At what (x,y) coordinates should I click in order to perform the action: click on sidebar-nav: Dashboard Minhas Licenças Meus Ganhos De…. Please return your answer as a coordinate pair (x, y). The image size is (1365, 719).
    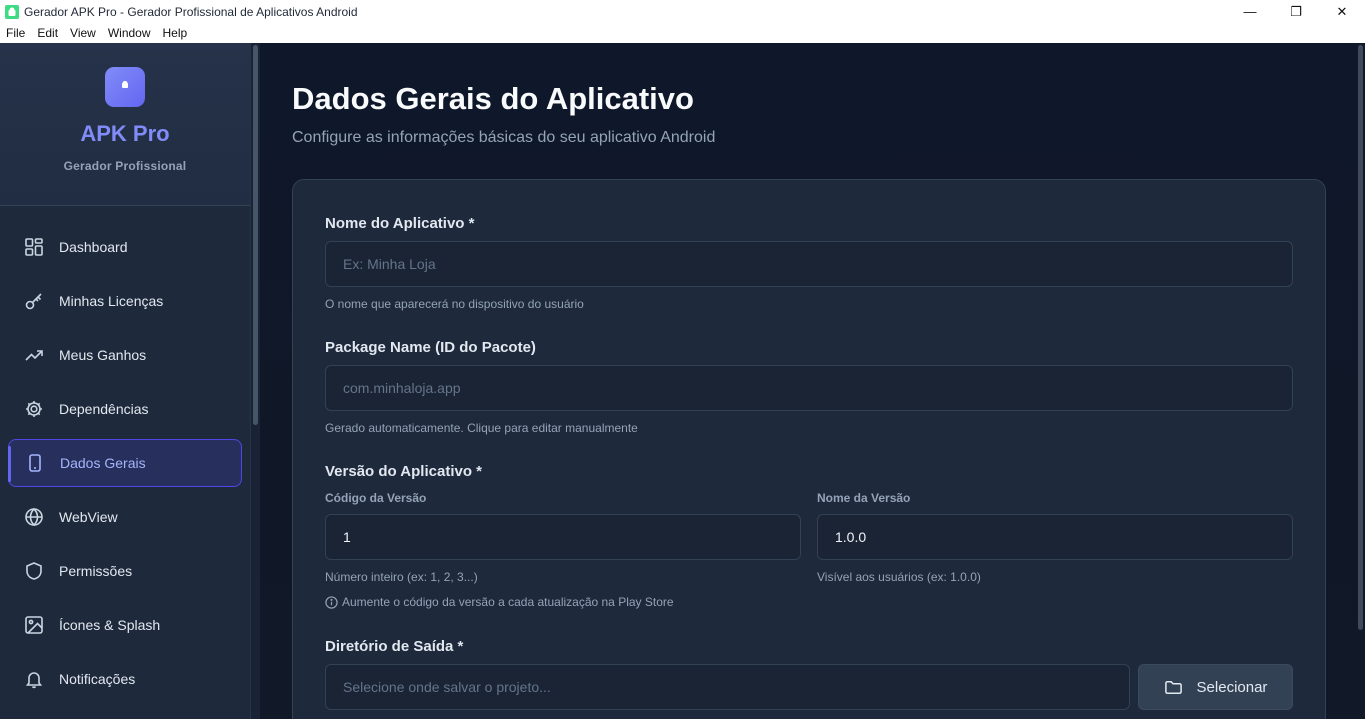
    Looking at the image, I should click on (125, 454).